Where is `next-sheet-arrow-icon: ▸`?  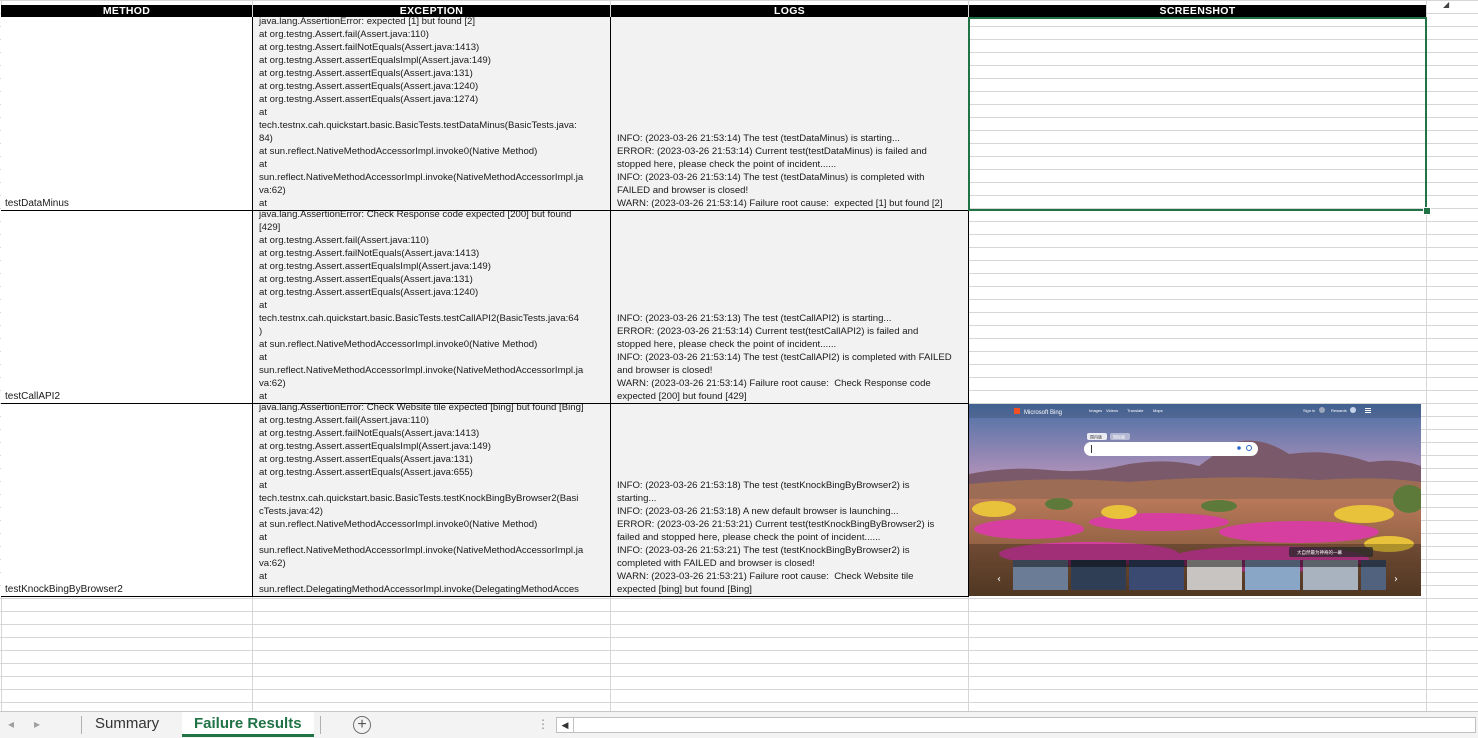 next-sheet-arrow-icon: ▸ is located at coordinates (37, 724).